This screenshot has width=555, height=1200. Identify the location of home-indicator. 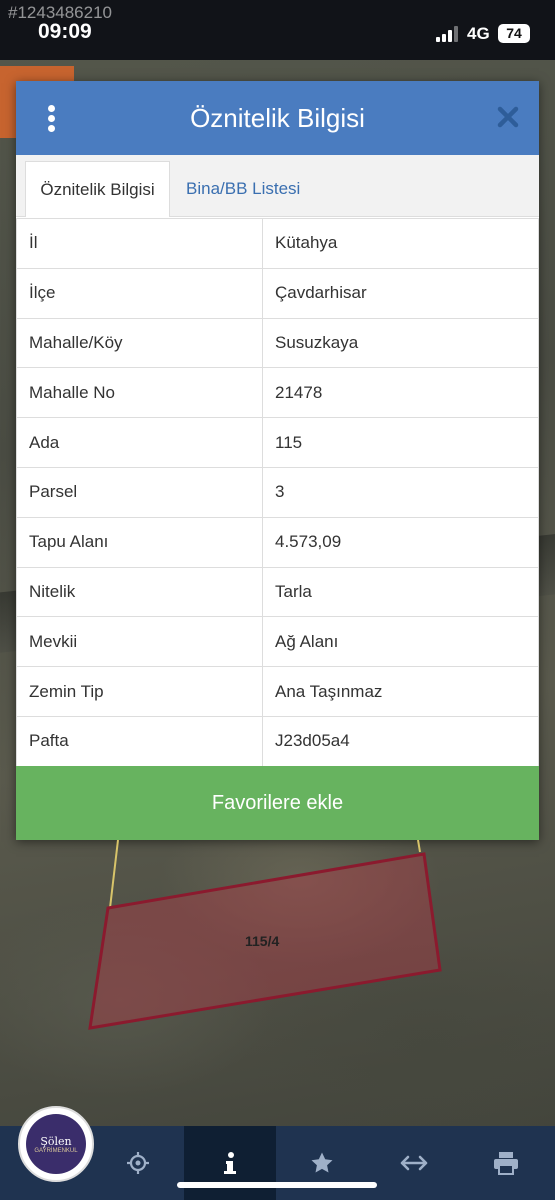
(277, 1185).